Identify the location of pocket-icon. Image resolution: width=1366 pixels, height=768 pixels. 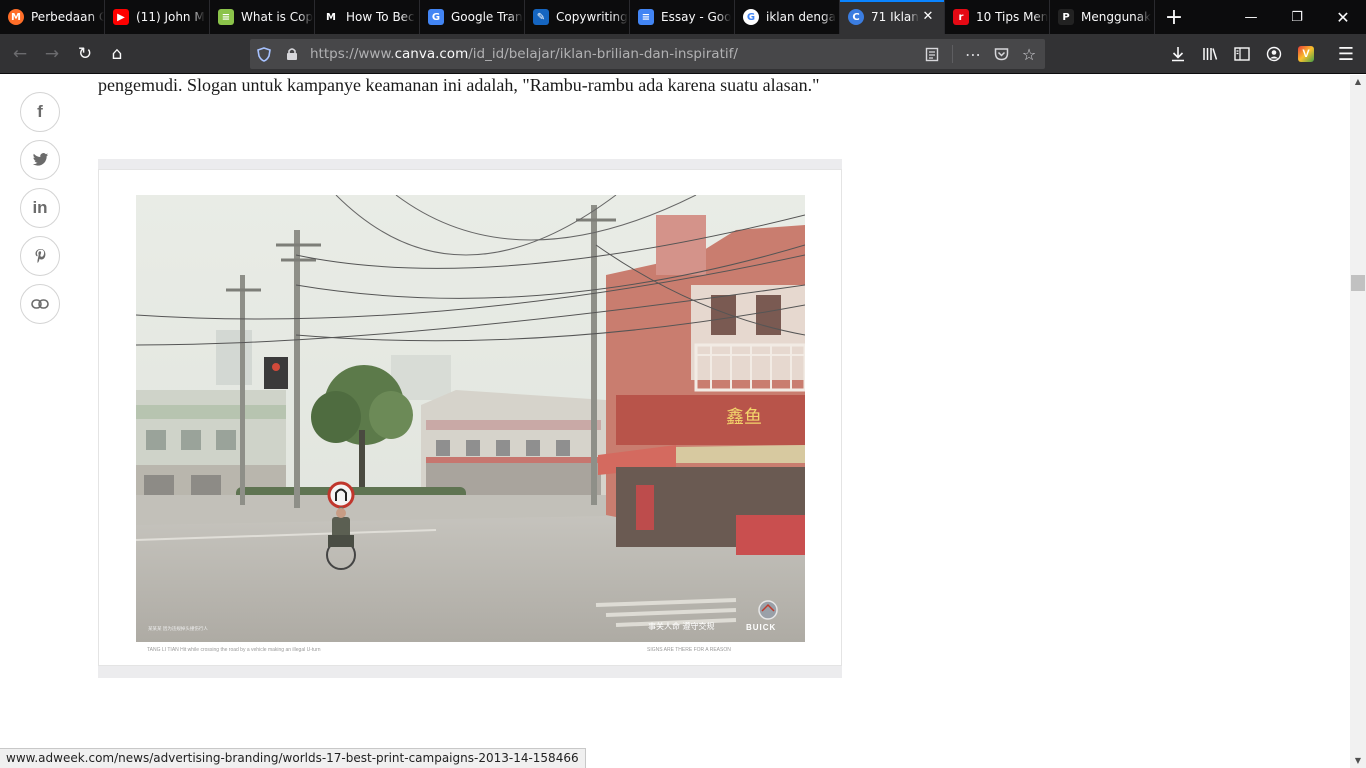
(1001, 54).